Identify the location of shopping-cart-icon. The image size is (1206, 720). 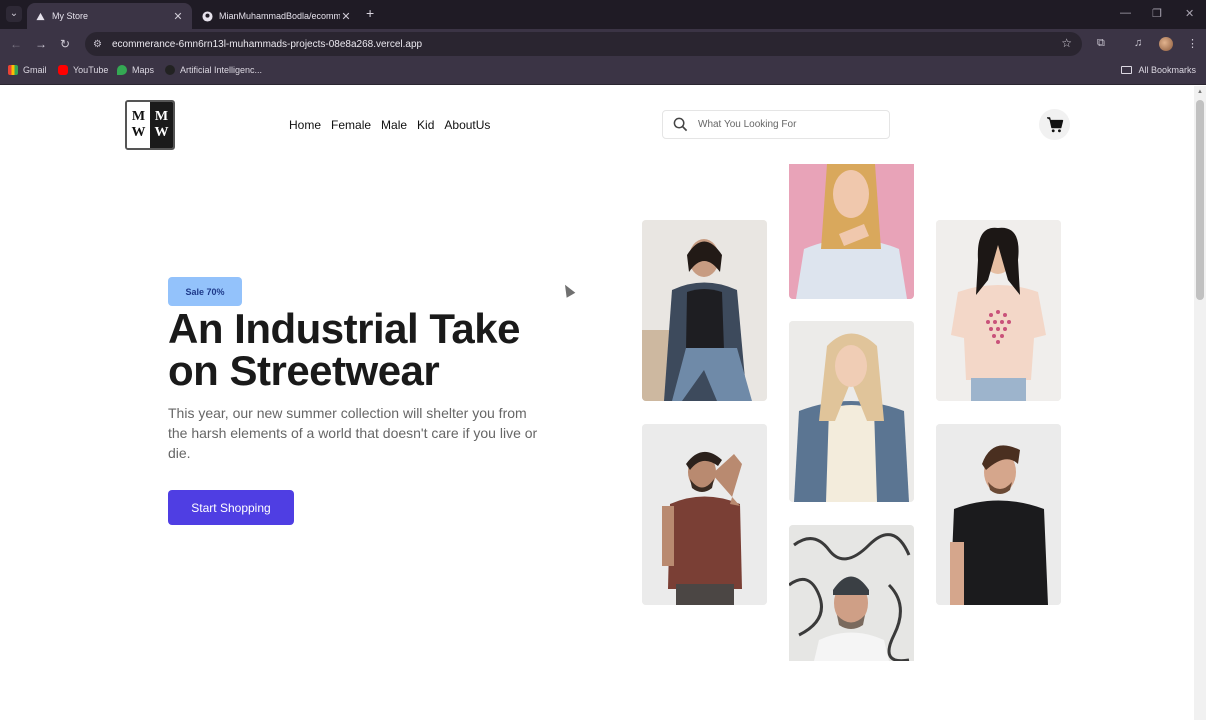
(1054, 124).